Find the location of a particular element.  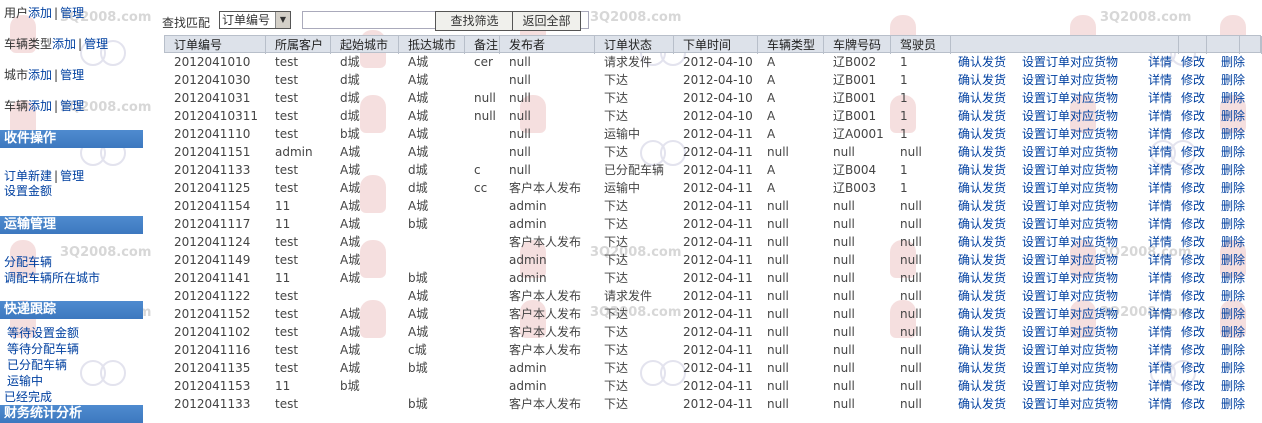

vehicle-add-link: 添加 is located at coordinates (40, 106).